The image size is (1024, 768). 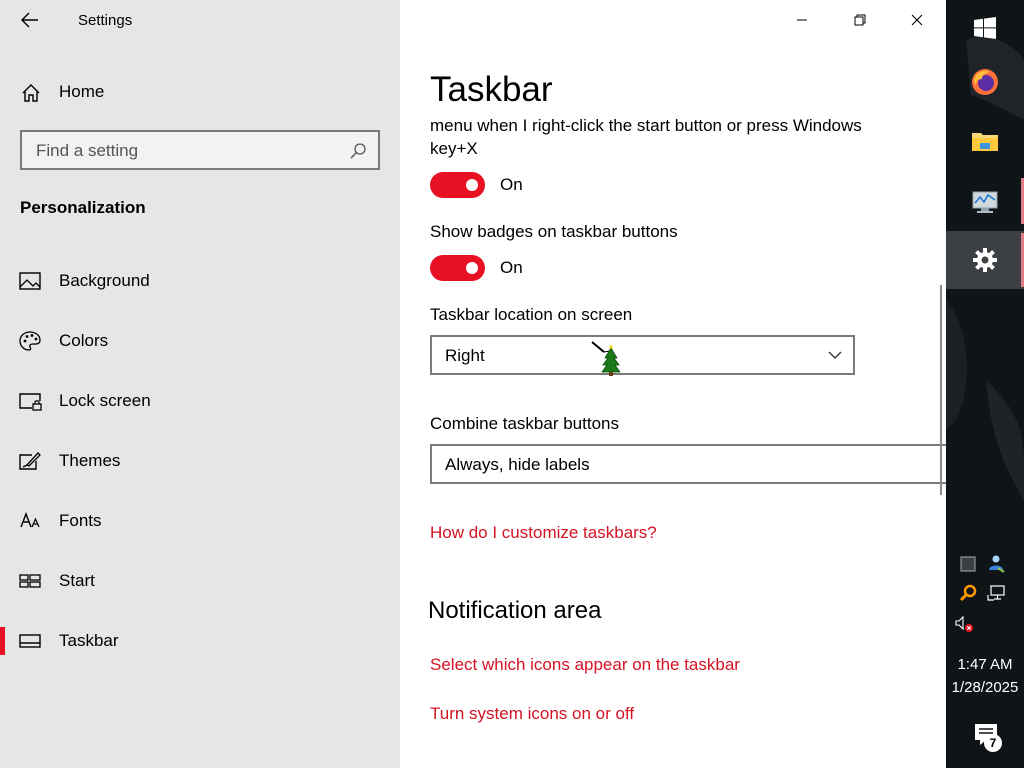 What do you see at coordinates (200, 281) in the screenshot?
I see `sidebar-item-background: Background` at bounding box center [200, 281].